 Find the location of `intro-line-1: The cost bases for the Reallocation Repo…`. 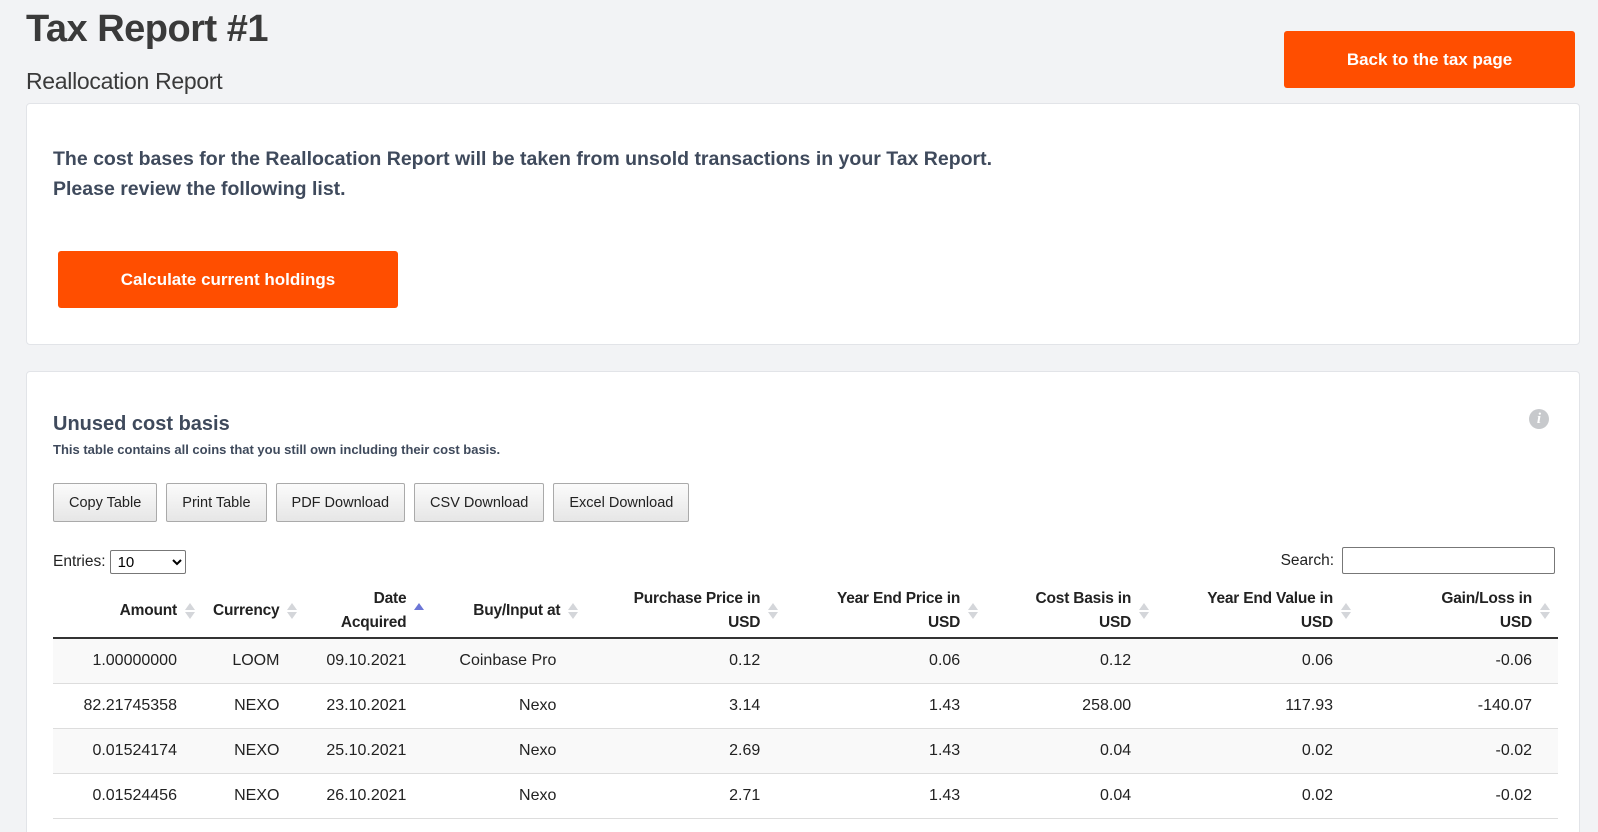

intro-line-1: The cost bases for the Reallocation Repo… is located at coordinates (523, 159).